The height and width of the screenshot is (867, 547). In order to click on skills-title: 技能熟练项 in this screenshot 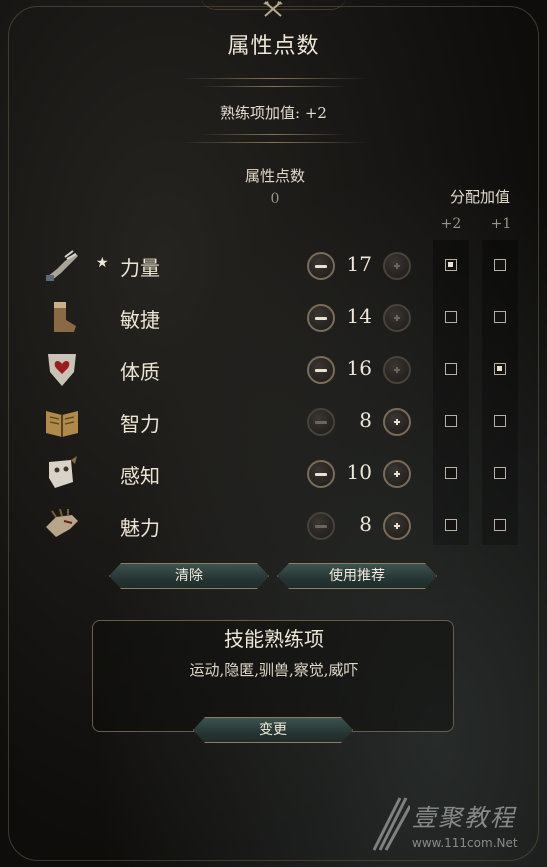, I will do `click(274, 639)`.